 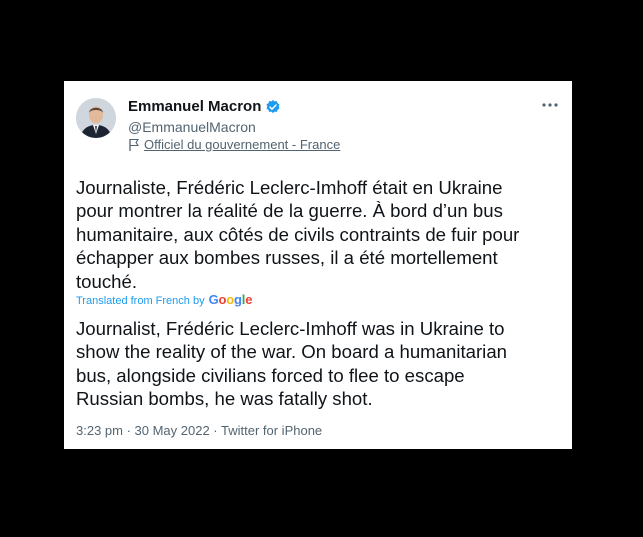 I want to click on avatar, so click(x=96, y=118).